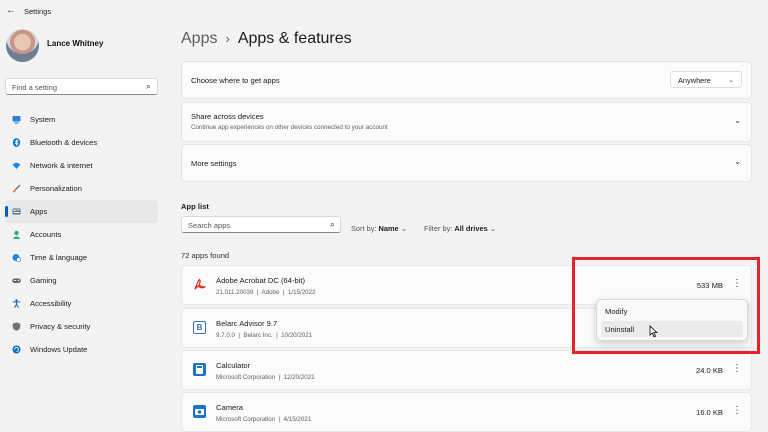  Describe the element at coordinates (60, 326) in the screenshot. I see `sidebar-item-label: Privacy & security` at that location.